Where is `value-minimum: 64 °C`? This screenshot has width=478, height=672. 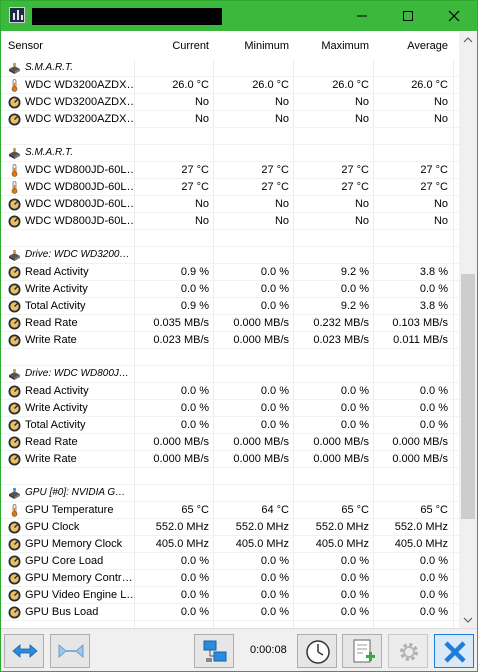
value-minimum: 64 °C is located at coordinates (275, 510).